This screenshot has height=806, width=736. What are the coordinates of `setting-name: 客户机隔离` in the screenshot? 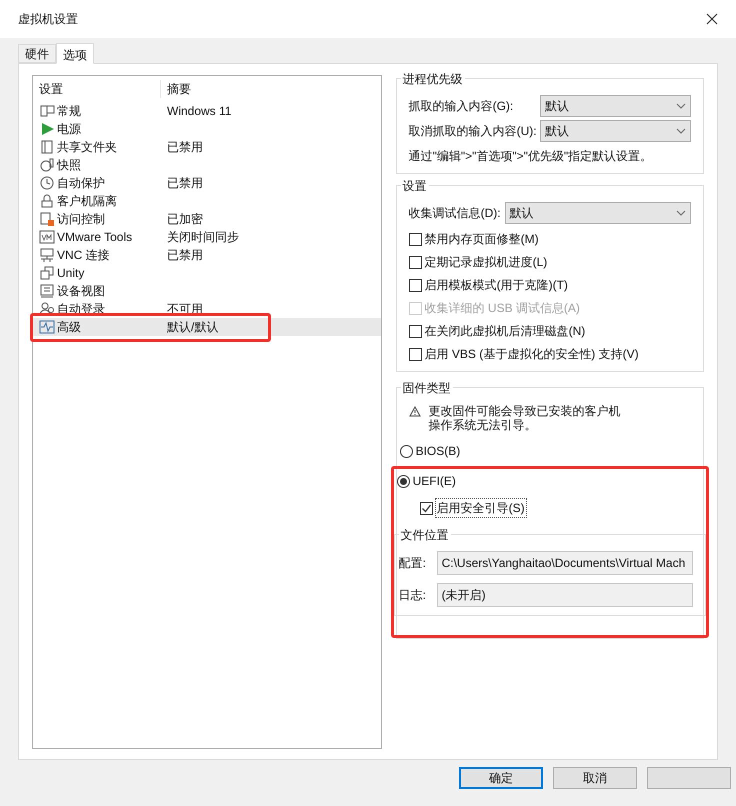 It's located at (87, 201).